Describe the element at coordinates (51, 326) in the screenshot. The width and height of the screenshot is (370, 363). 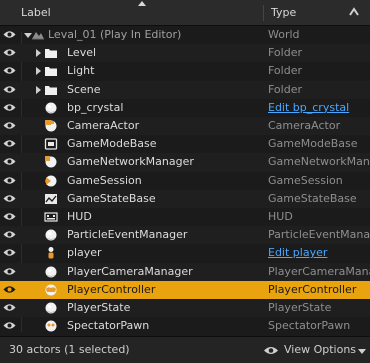
I see `spectator-pawn-icon` at that location.